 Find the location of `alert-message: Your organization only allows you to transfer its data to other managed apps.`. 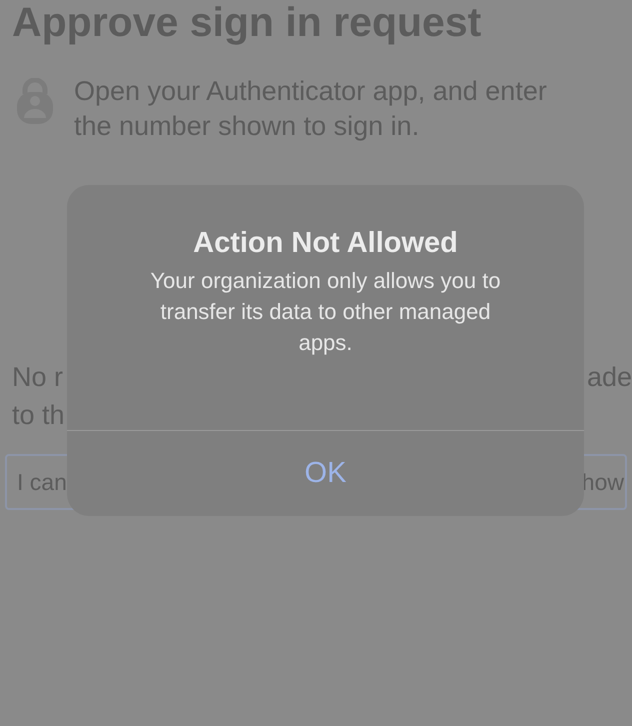

alert-message: Your organization only allows you to transfer its data to other managed apps. is located at coordinates (325, 312).